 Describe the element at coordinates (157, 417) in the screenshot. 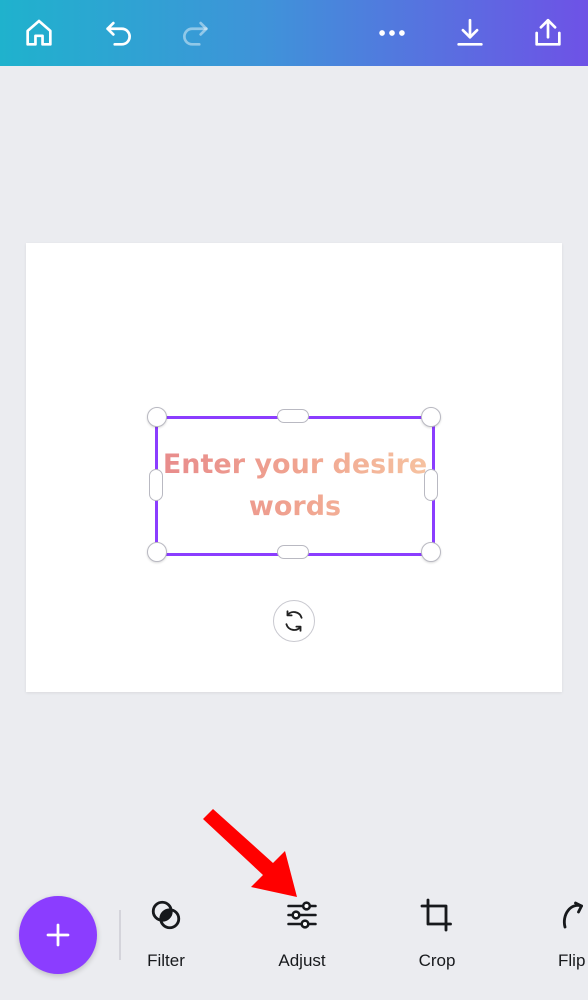

I see `resize-handle-top-left` at that location.